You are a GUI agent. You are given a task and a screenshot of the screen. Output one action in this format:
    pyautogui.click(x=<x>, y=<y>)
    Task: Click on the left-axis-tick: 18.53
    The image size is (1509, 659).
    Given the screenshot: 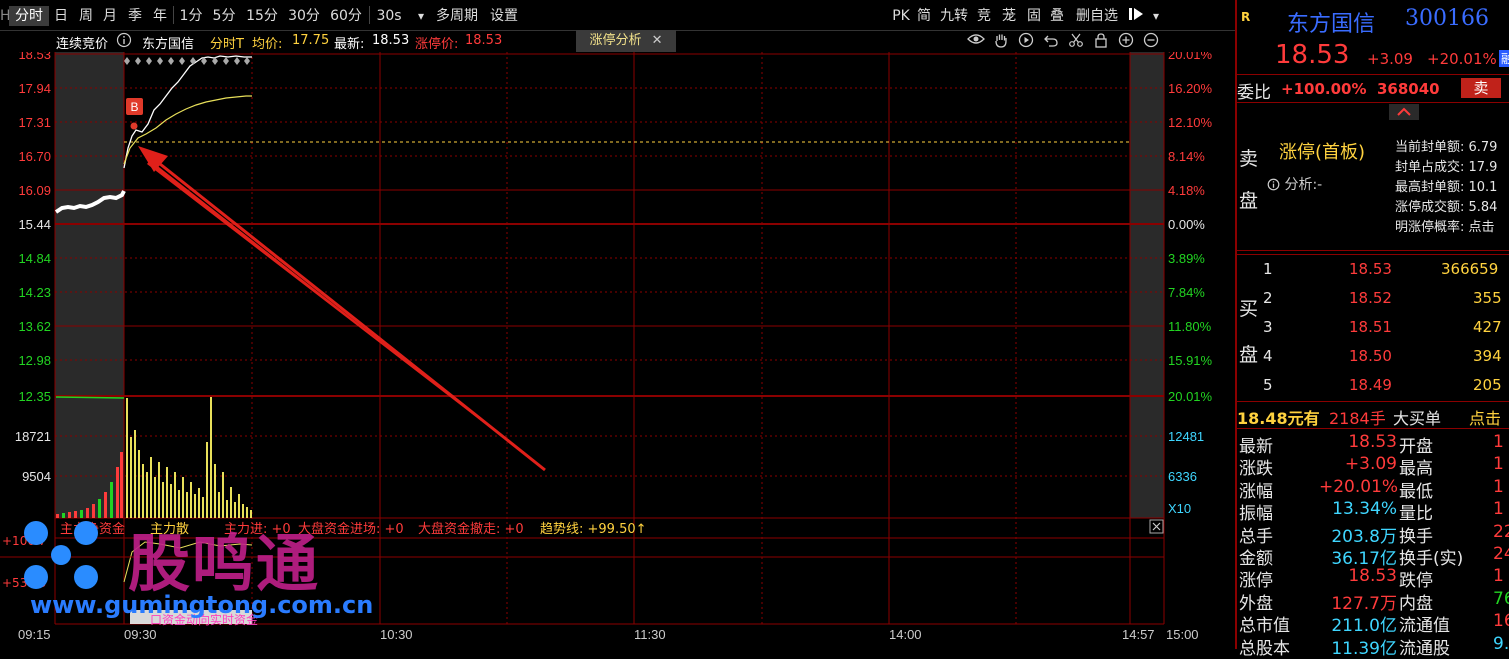 What is the action you would take?
    pyautogui.click(x=34, y=57)
    